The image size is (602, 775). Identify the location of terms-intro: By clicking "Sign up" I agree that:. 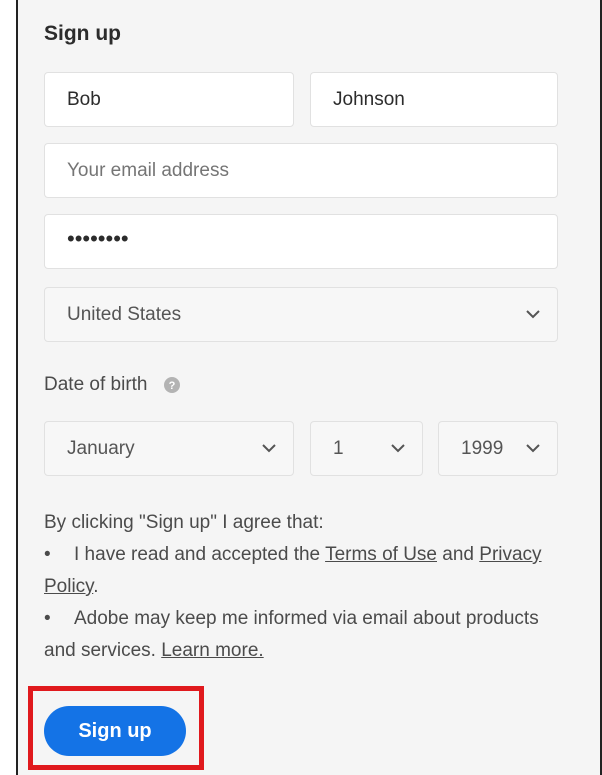
(184, 522).